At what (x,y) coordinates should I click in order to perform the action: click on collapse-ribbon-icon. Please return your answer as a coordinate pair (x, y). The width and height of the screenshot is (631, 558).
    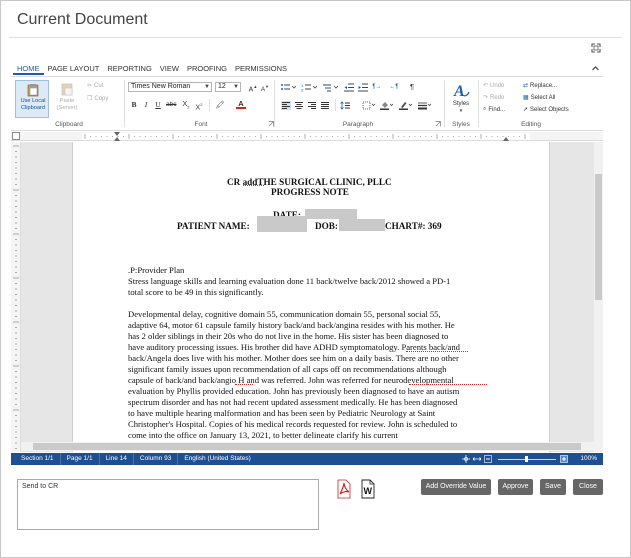
    Looking at the image, I should click on (595, 68).